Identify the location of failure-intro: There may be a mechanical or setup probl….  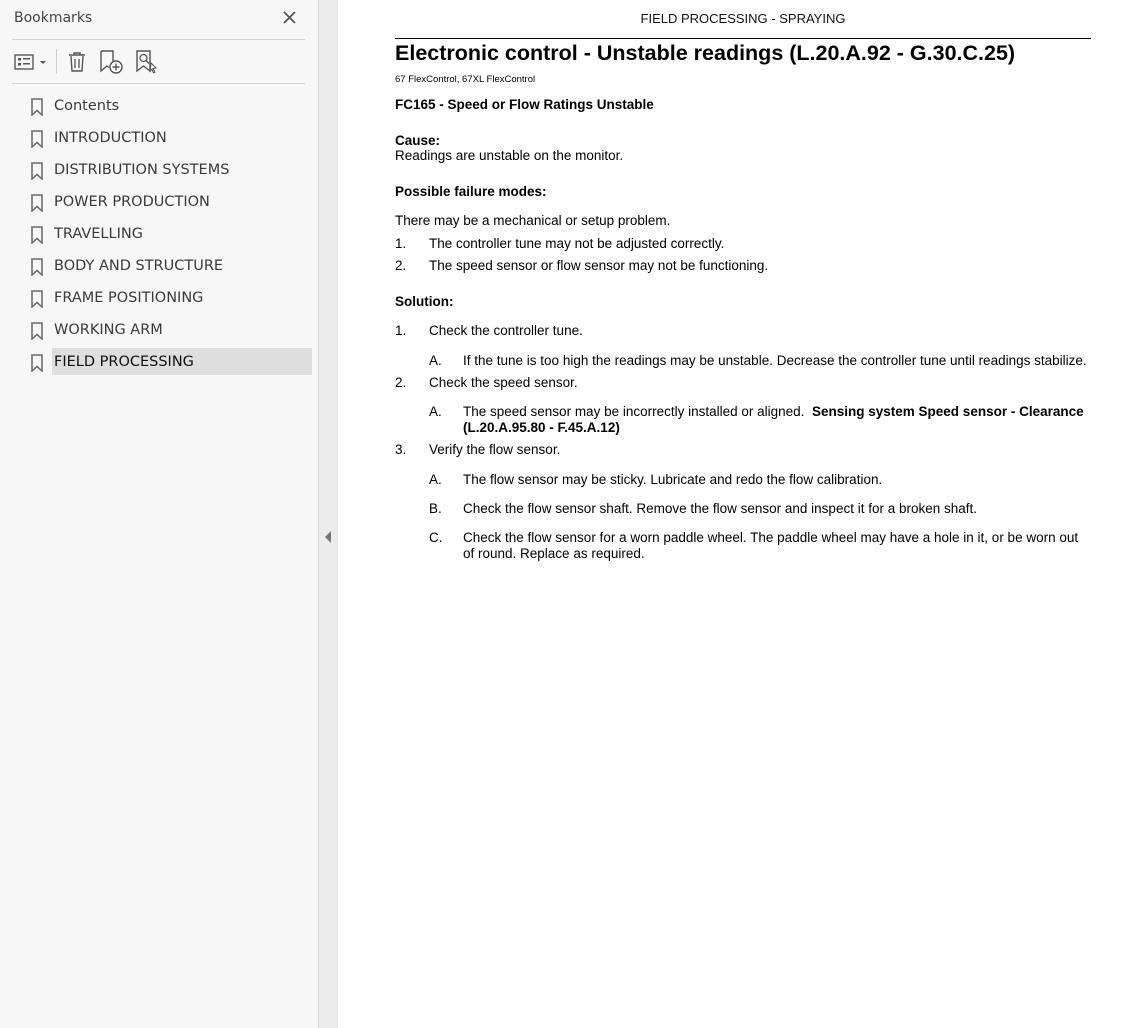
(533, 220).